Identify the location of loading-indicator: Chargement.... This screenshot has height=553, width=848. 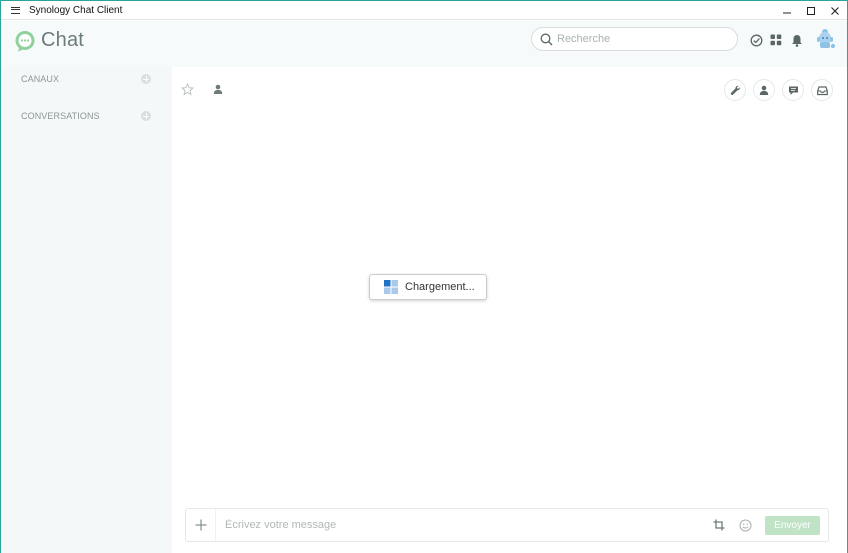
(428, 287).